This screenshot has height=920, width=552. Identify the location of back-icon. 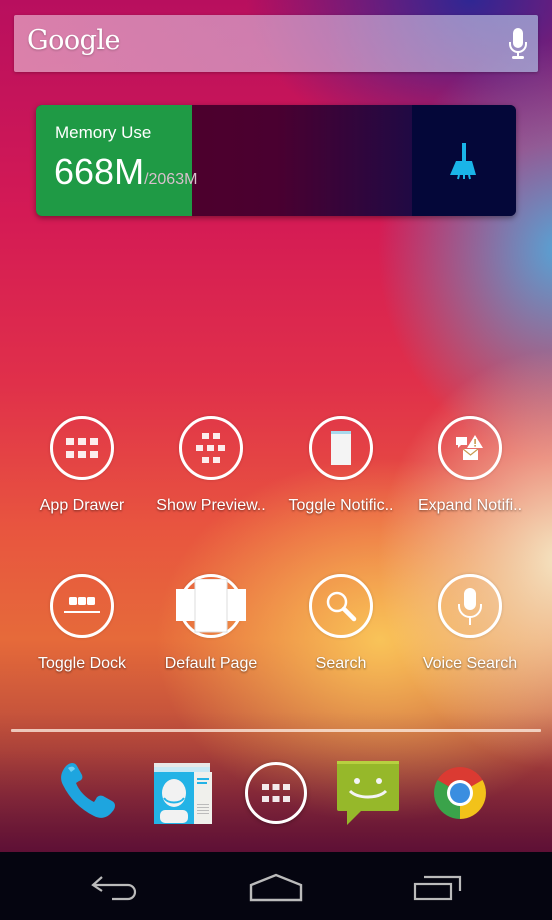
(114, 888).